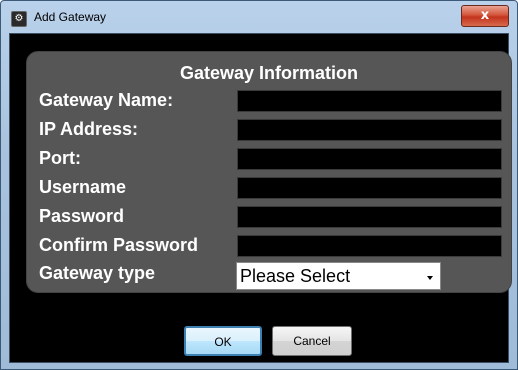 The height and width of the screenshot is (370, 518). Describe the element at coordinates (89, 129) in the screenshot. I see `ip-address-label: IP Address:` at that location.